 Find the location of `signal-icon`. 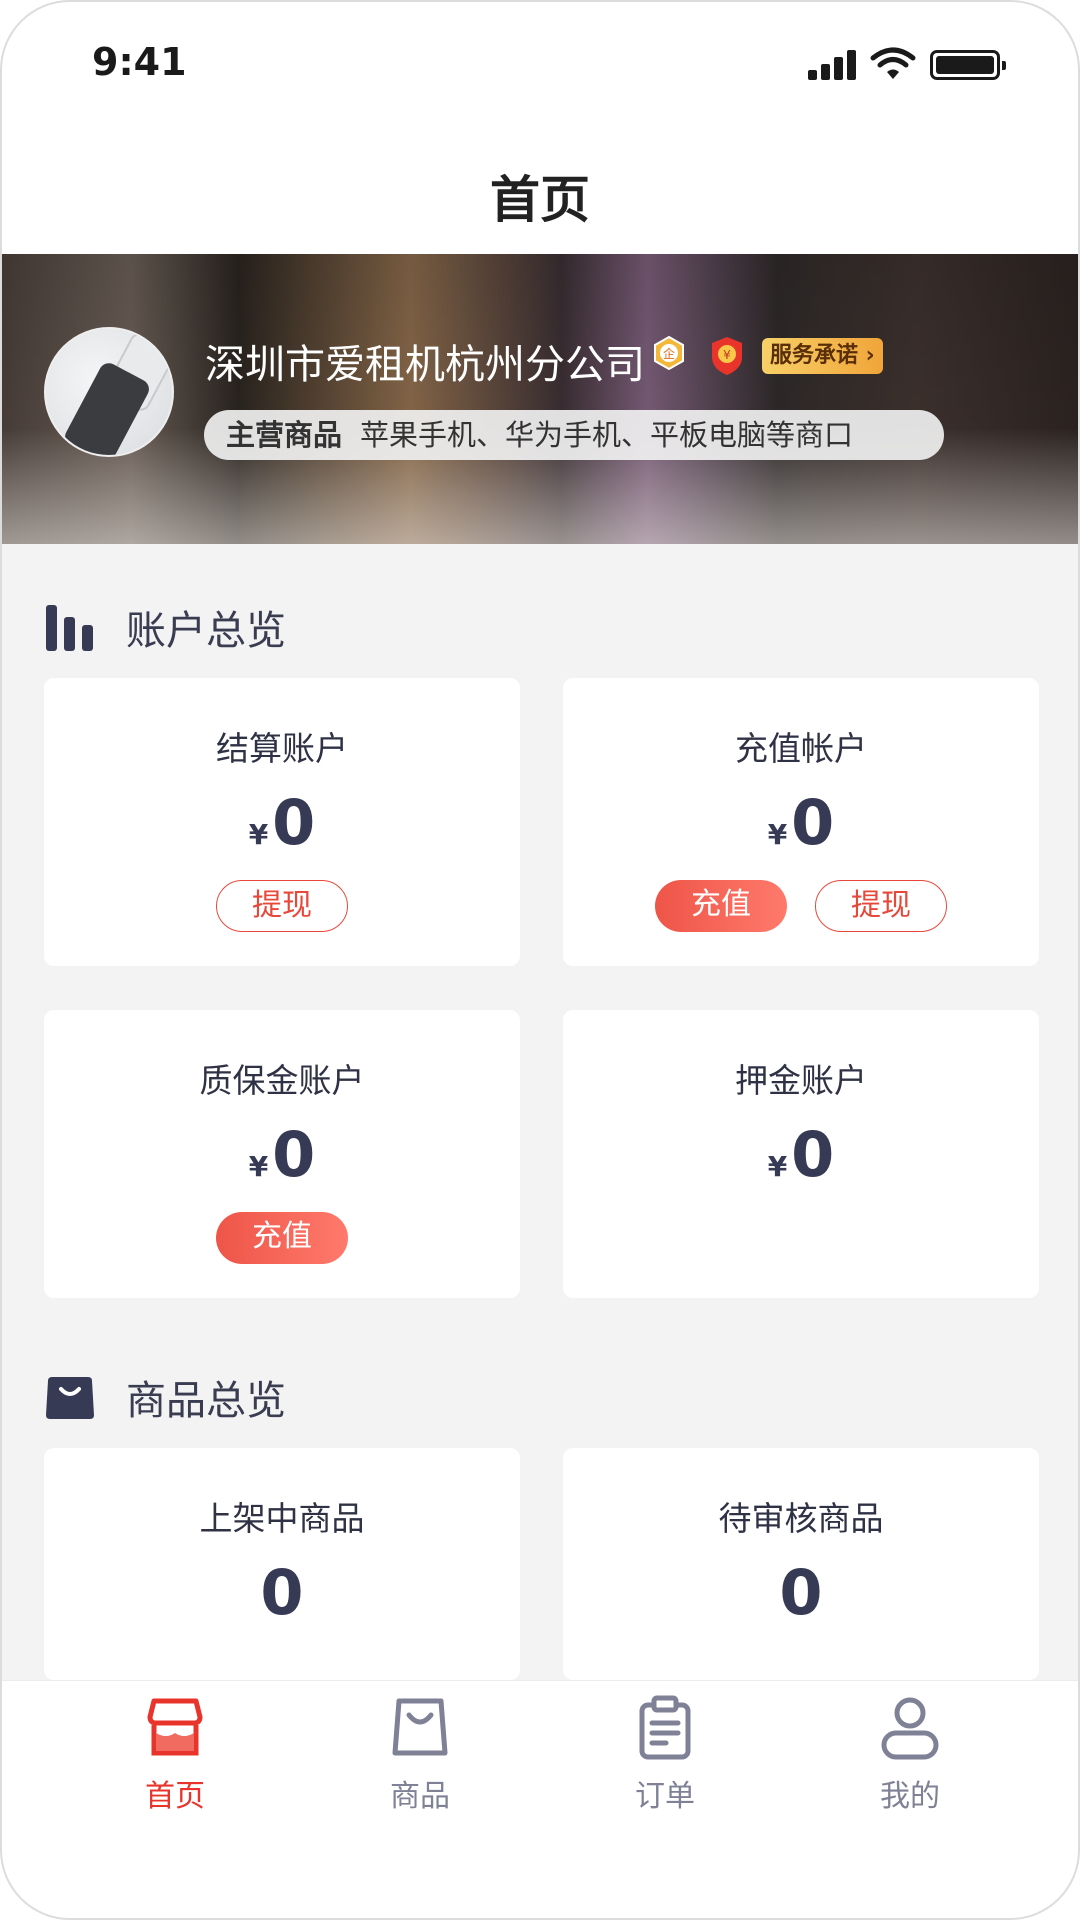

signal-icon is located at coordinates (833, 65).